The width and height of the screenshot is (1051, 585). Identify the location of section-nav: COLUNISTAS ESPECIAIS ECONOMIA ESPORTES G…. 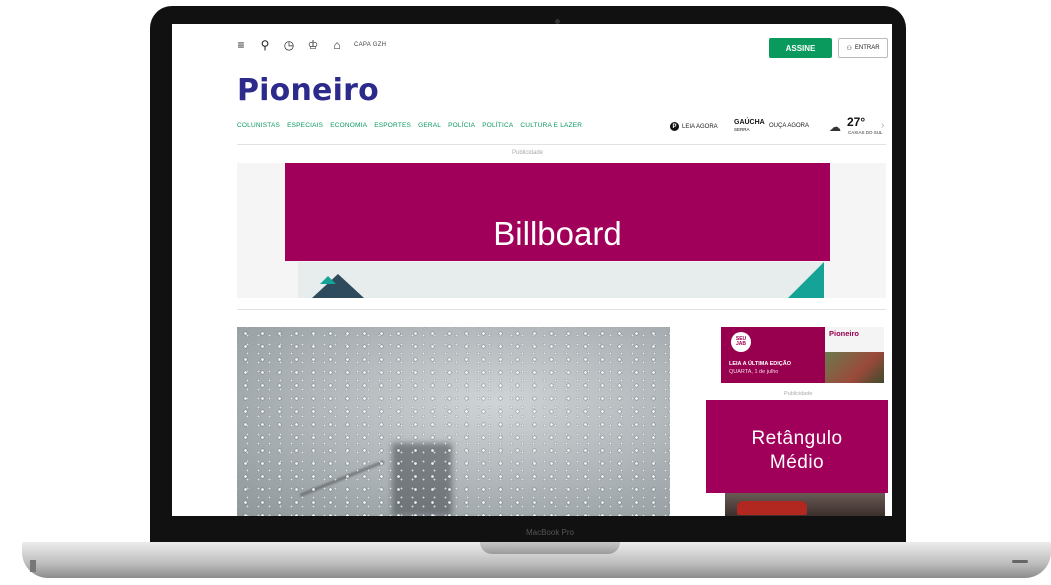
(409, 125).